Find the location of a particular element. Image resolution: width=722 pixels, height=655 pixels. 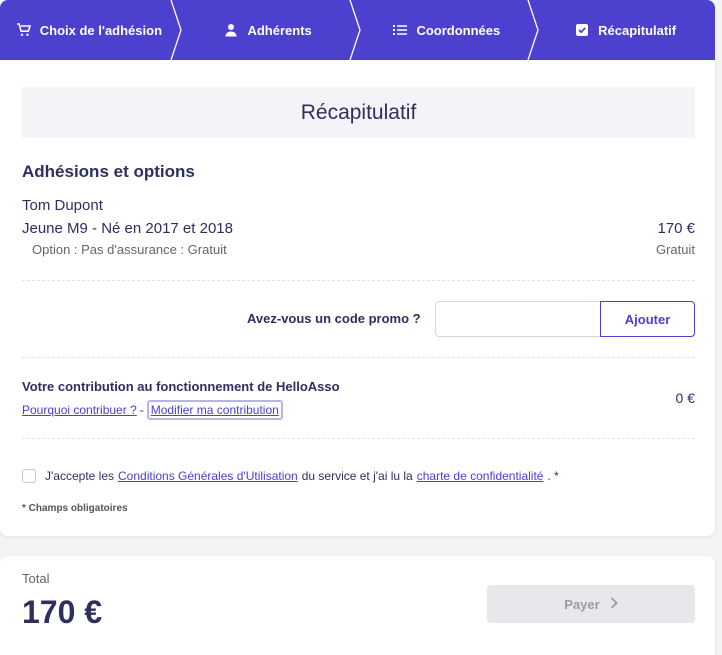

privacy-link: charte de confidentialité is located at coordinates (480, 476).